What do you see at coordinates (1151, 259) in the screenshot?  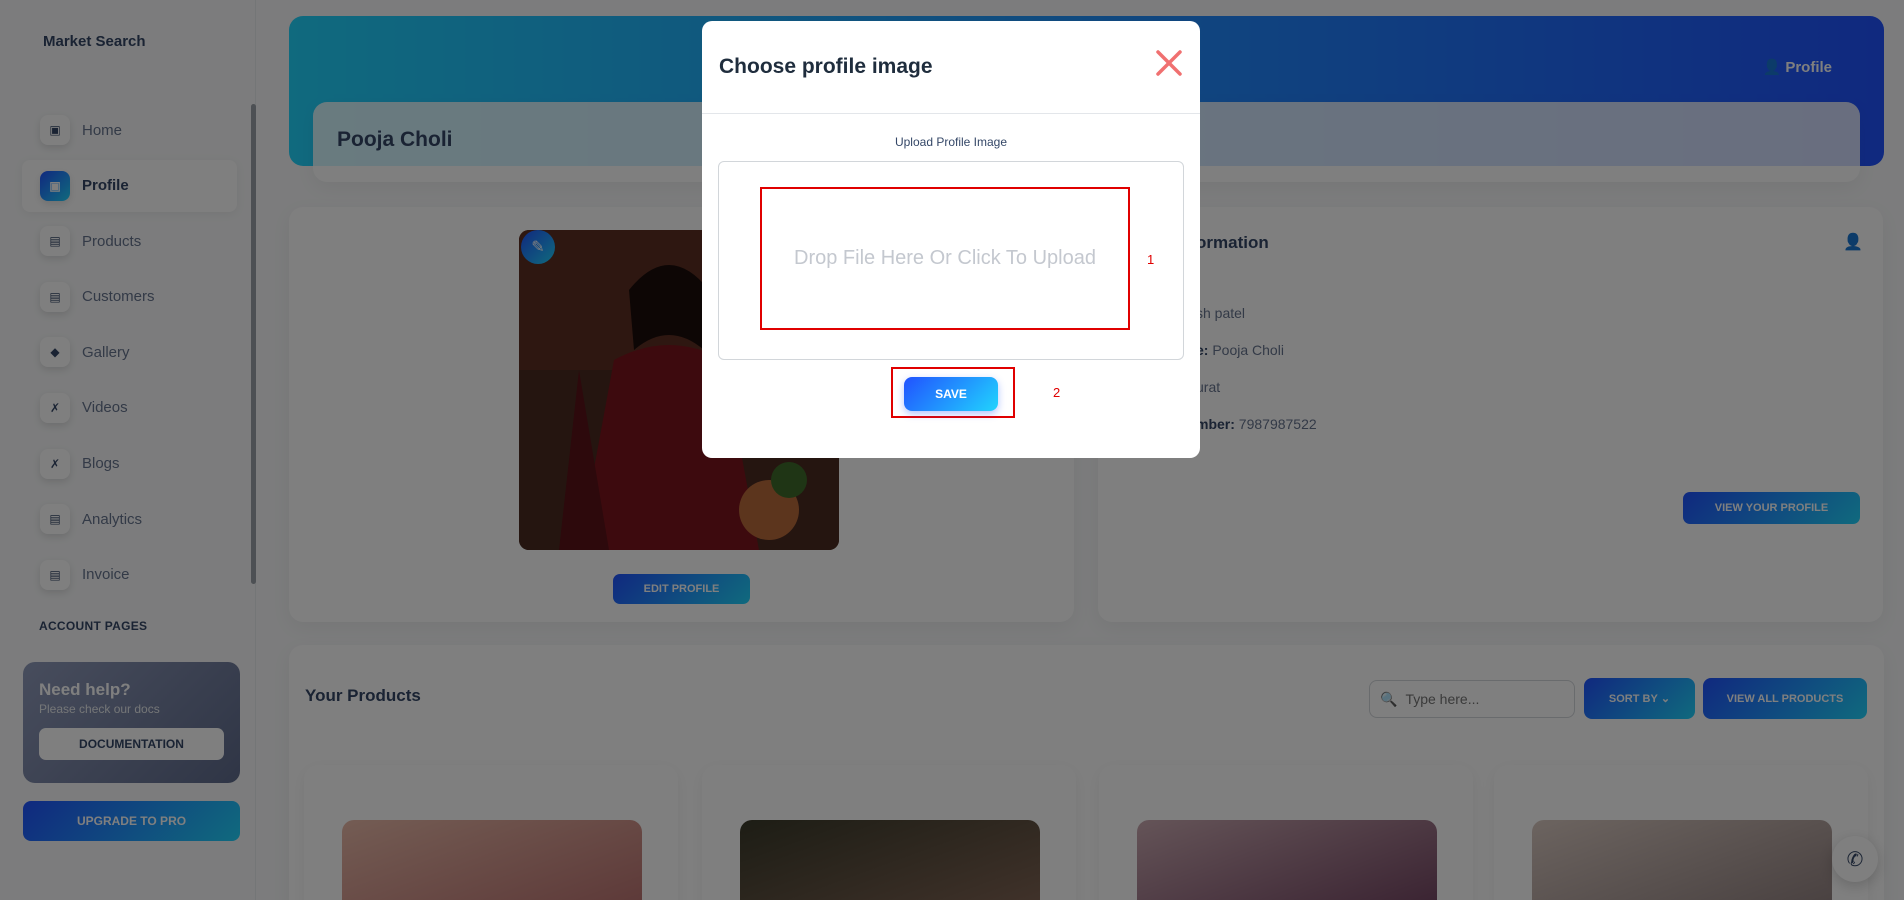 I see `annotation-marker-1: 1` at bounding box center [1151, 259].